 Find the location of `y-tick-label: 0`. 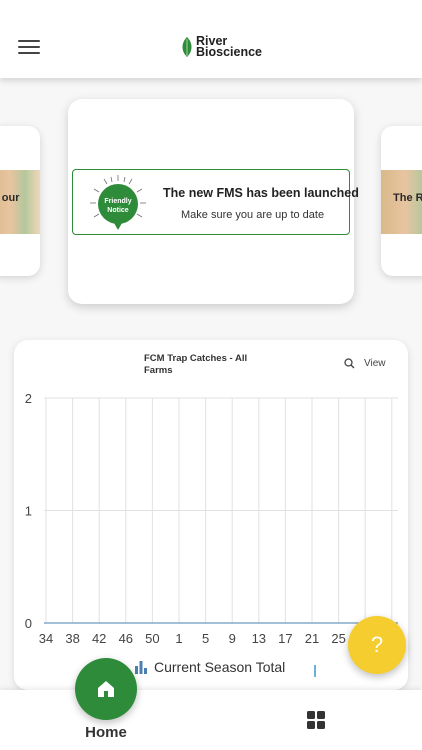

y-tick-label: 0 is located at coordinates (28, 623).